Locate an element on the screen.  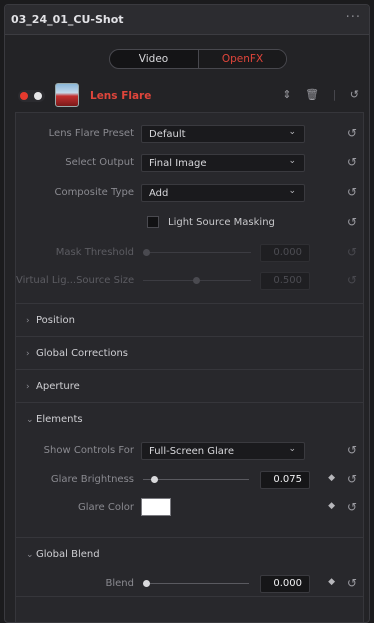
param-row-output: Select Output Final Image ⌄ ↺ is located at coordinates (189, 163).